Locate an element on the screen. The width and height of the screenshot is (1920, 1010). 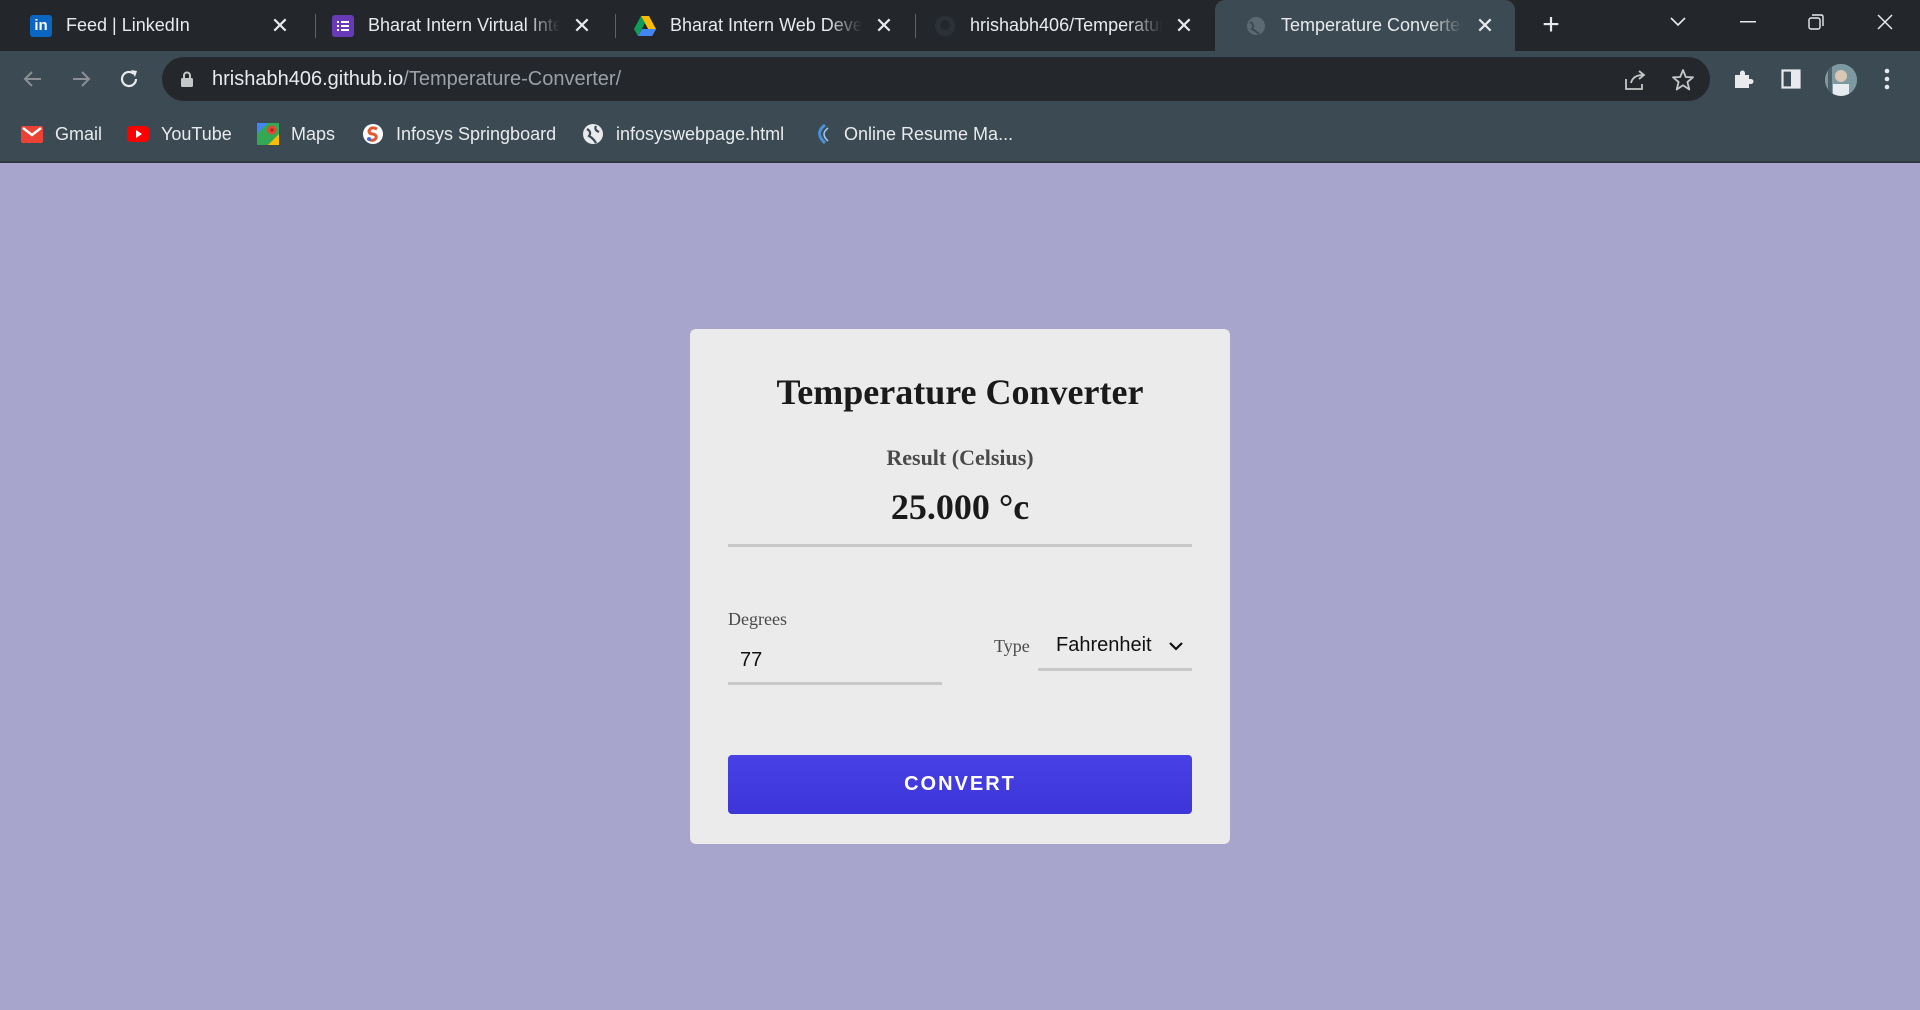
result-label: Result (Celsius) is located at coordinates (960, 457).